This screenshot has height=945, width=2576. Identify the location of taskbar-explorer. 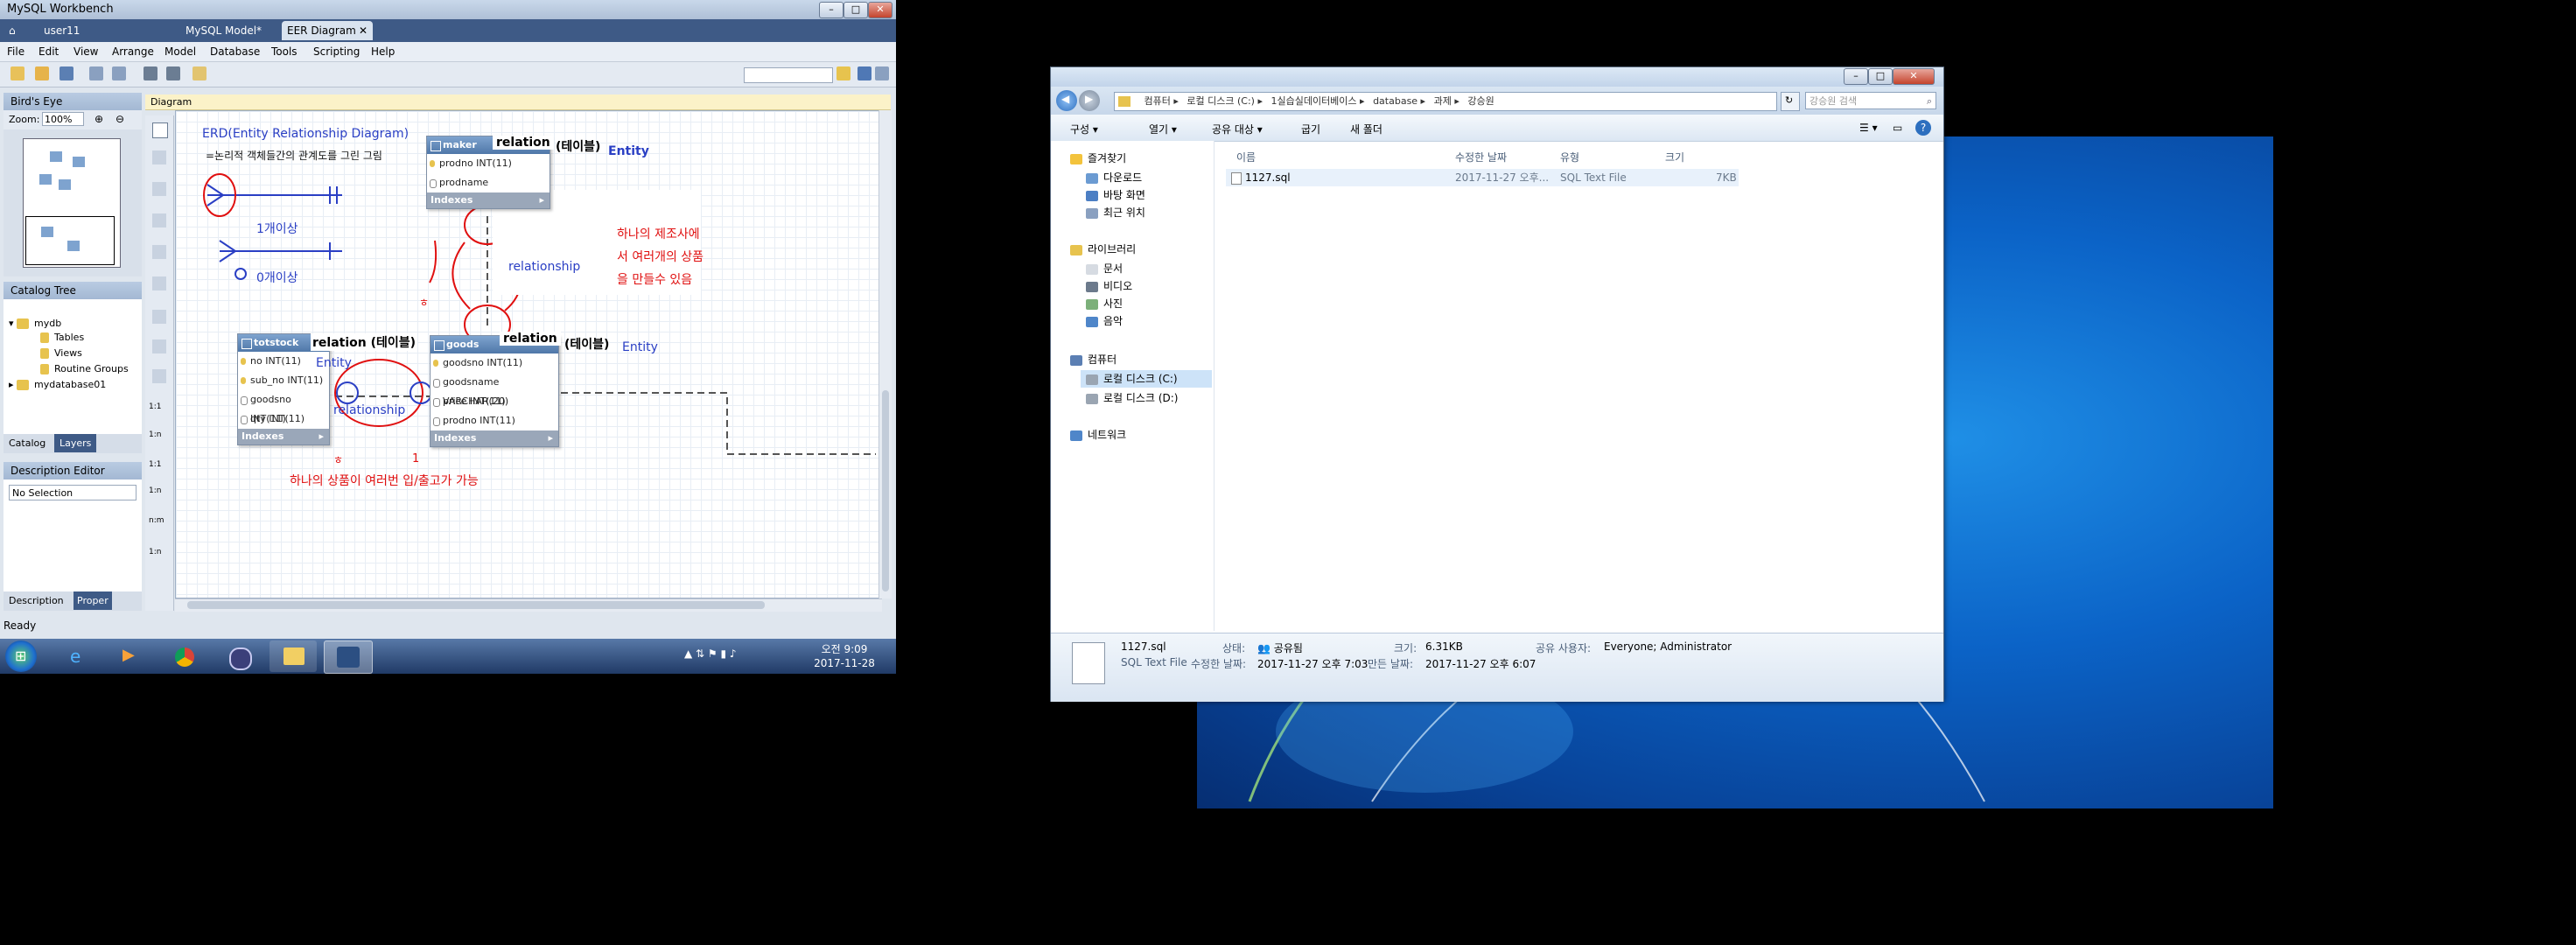
(293, 656).